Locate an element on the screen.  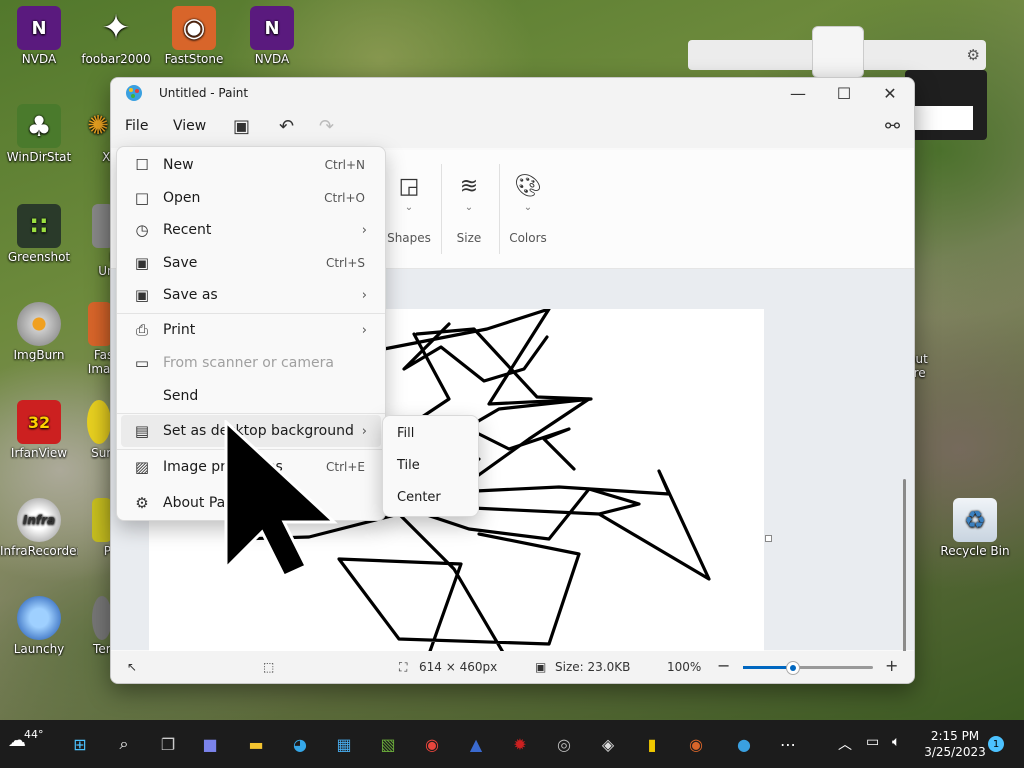
volume-icon: 🔈︎ is located at coordinates (896, 742).